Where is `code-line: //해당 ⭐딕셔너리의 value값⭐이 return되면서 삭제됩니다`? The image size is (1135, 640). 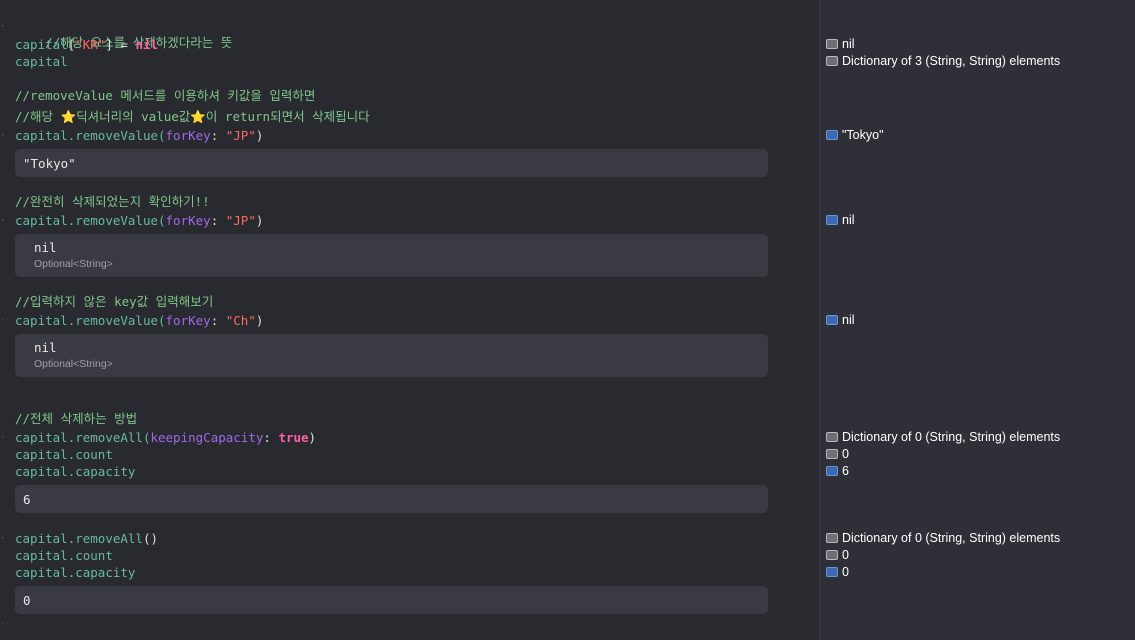 code-line: //해당 ⭐딕셔너리의 value값⭐이 return되면서 삭제됩니다 is located at coordinates (192, 116).